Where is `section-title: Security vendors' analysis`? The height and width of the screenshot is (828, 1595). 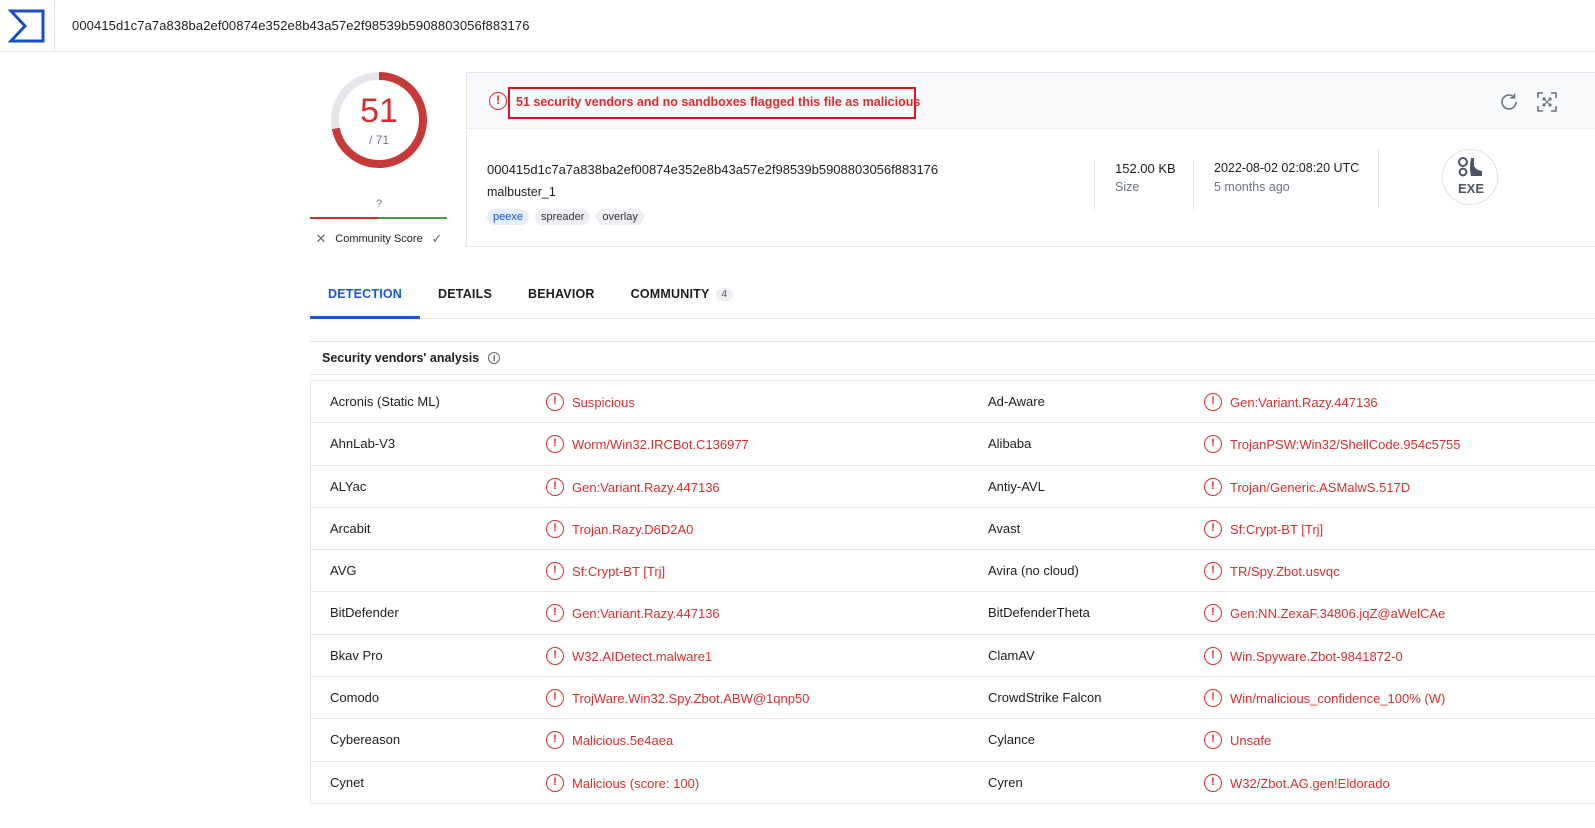 section-title: Security vendors' analysis is located at coordinates (401, 358).